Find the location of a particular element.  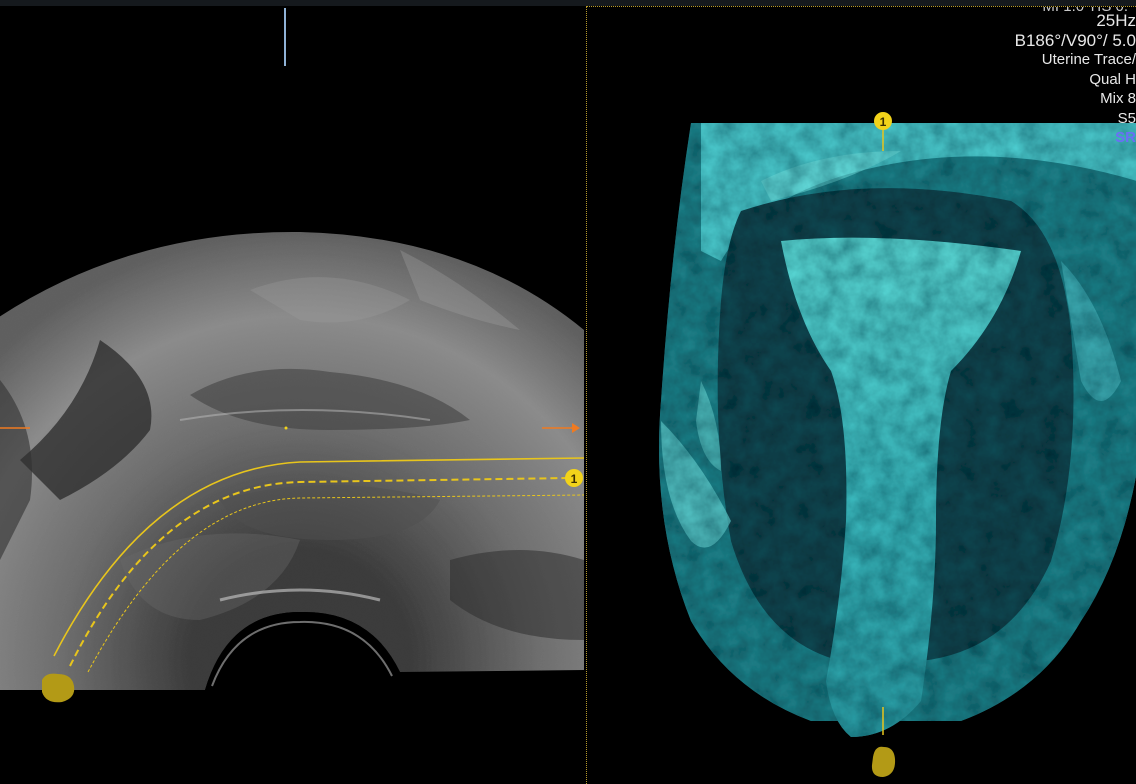

info-mode: SR is located at coordinates (1125, 137).